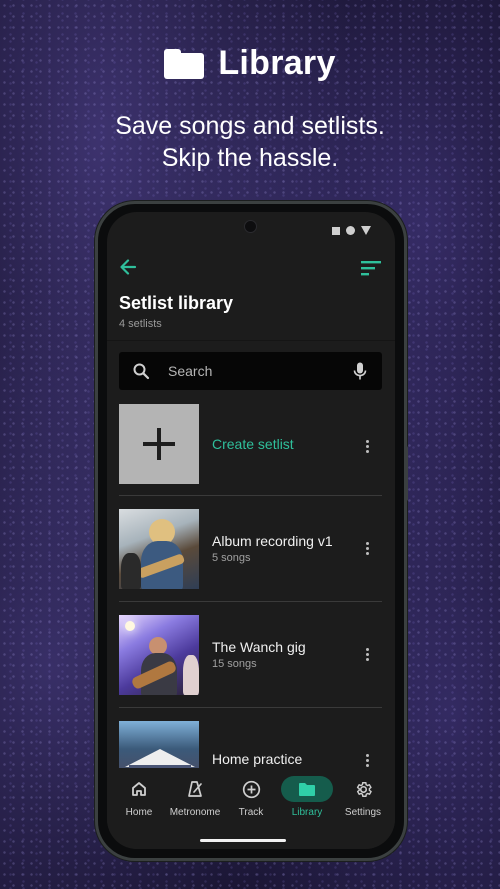 The image size is (500, 889). Describe the element at coordinates (250, 158) in the screenshot. I see `tagline-line-2: Skip the hassle.` at that location.